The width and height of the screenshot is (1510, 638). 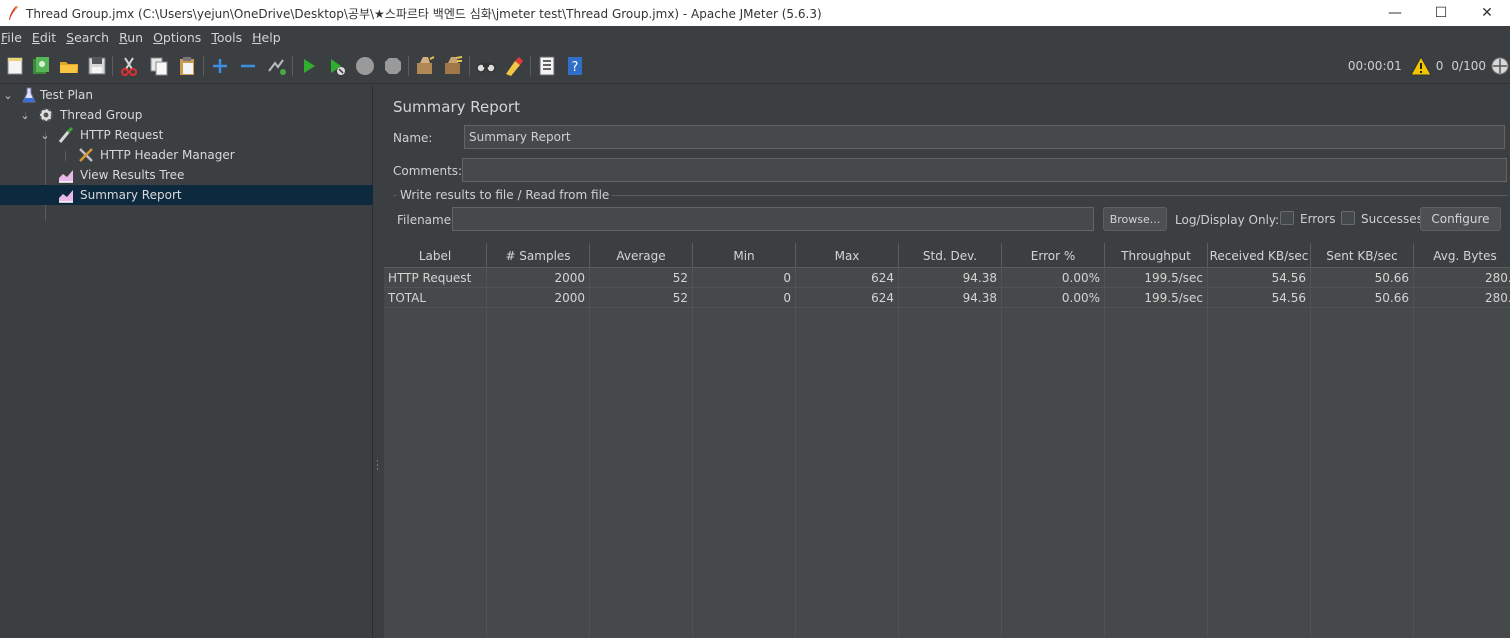 What do you see at coordinates (186, 95) in the screenshot?
I see `tree-item-test-plan: ⌄ Test Plan` at bounding box center [186, 95].